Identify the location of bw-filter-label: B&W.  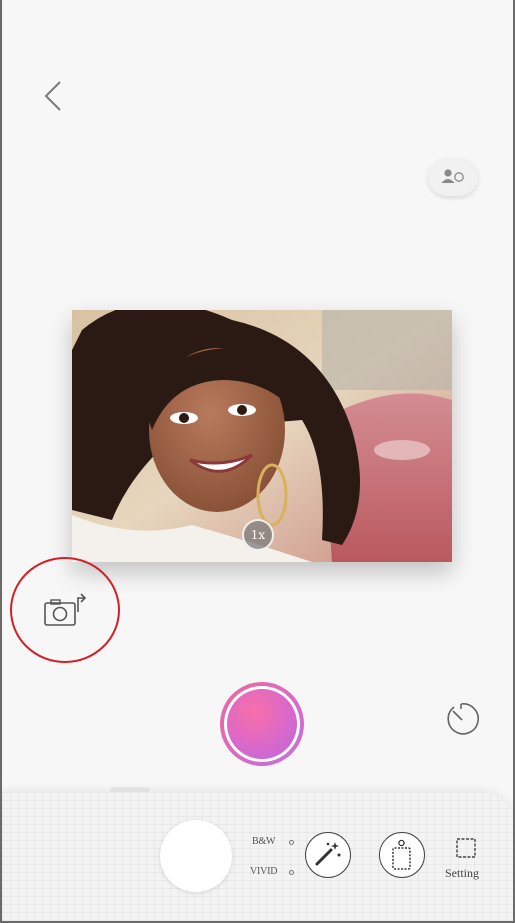
(263, 841).